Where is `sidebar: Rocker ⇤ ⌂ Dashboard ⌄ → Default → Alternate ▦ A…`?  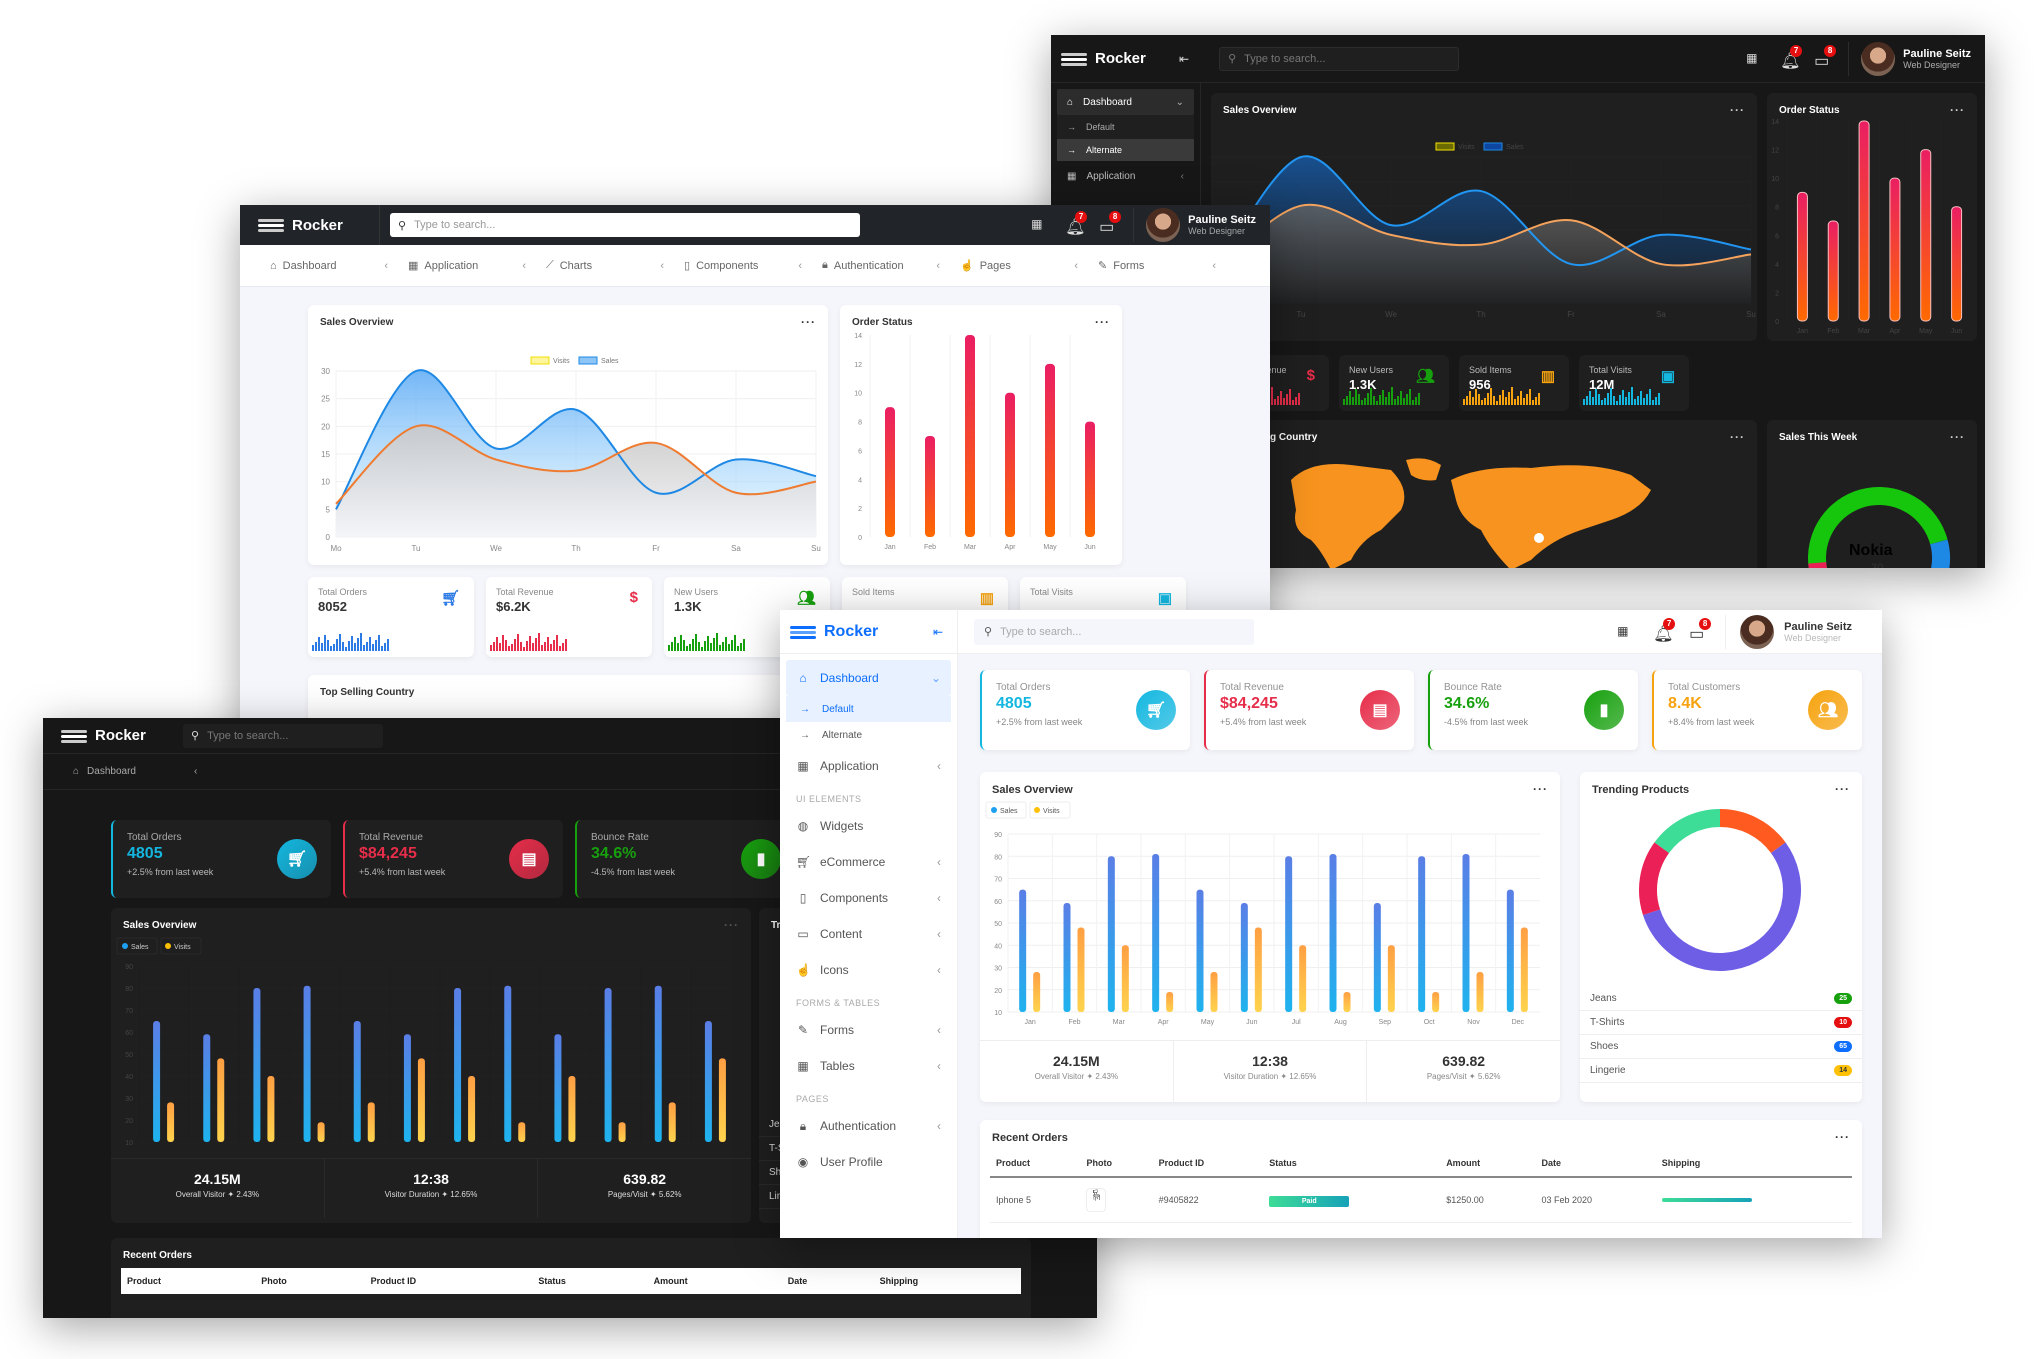 sidebar: Rocker ⇤ ⌂ Dashboard ⌄ → Default → Alternate ▦ A… is located at coordinates (869, 924).